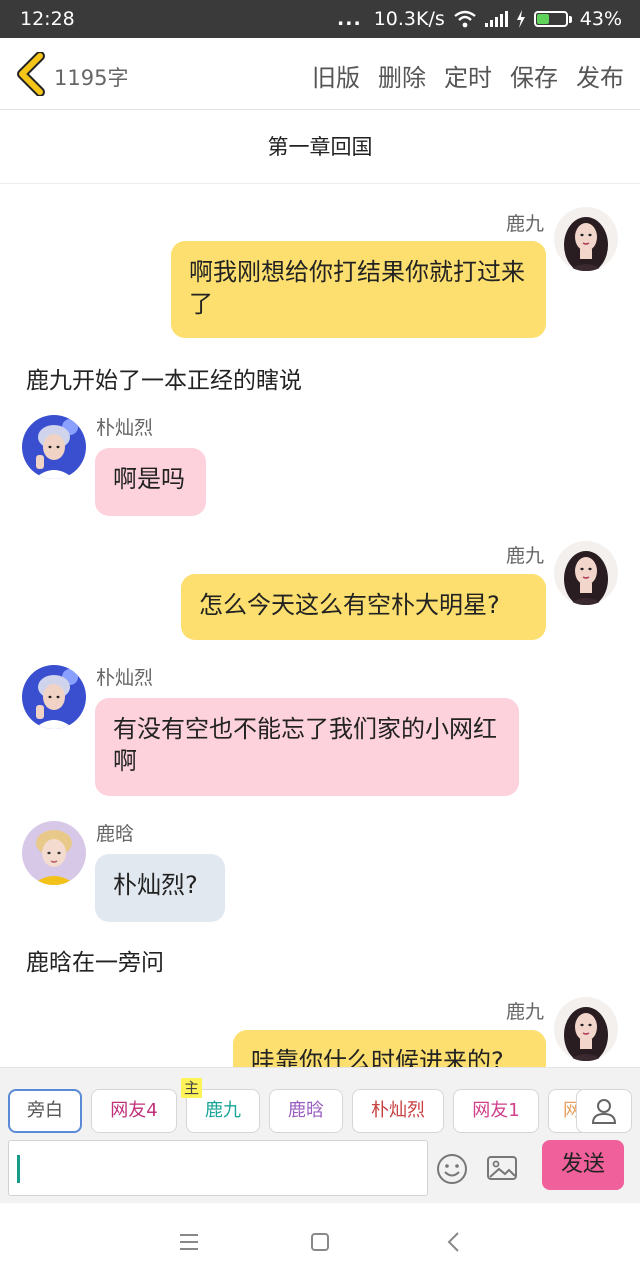 This screenshot has height=1280, width=640. Describe the element at coordinates (452, 1169) in the screenshot. I see `emoji-icon` at that location.